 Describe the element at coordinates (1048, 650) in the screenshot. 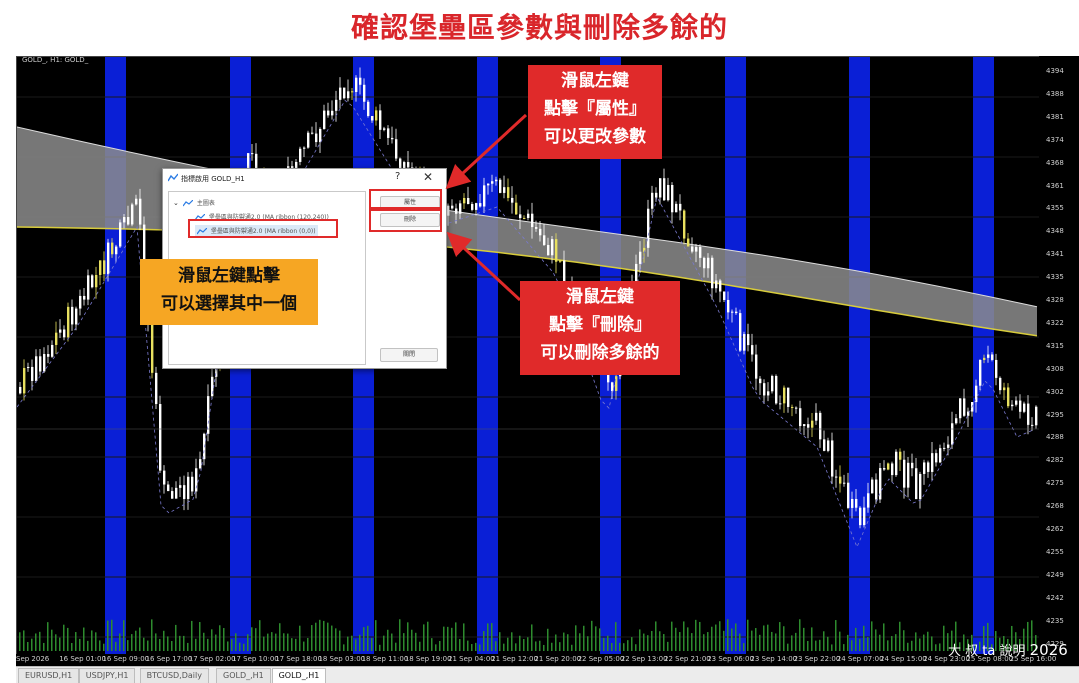

I see `watermark-year: 2026` at that location.